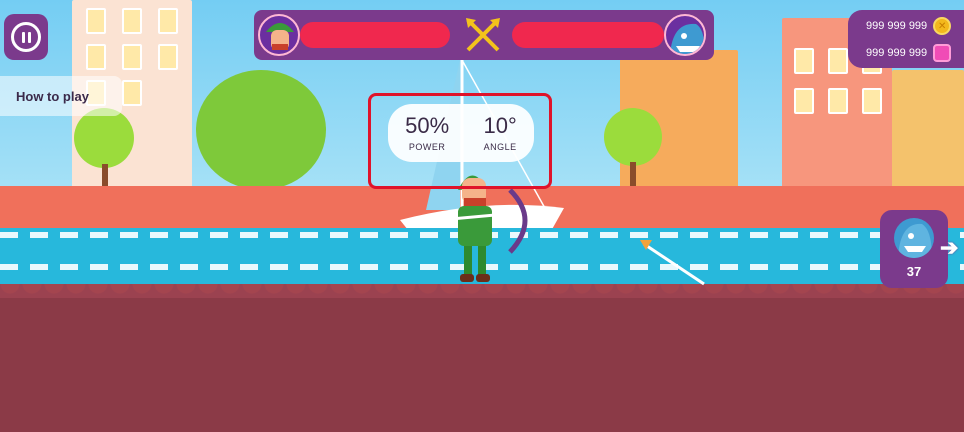 Image resolution: width=964 pixels, height=432 pixels. Describe the element at coordinates (375, 35) in the screenshot. I see `player-health-bar` at that location.